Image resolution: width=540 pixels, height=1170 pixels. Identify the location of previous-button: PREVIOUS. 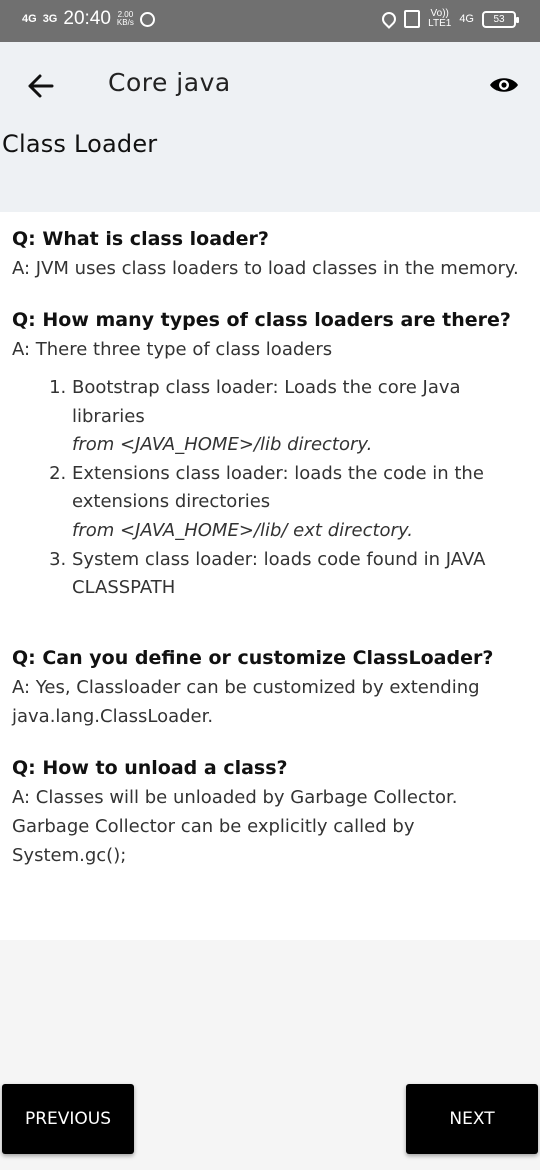
(68, 1119).